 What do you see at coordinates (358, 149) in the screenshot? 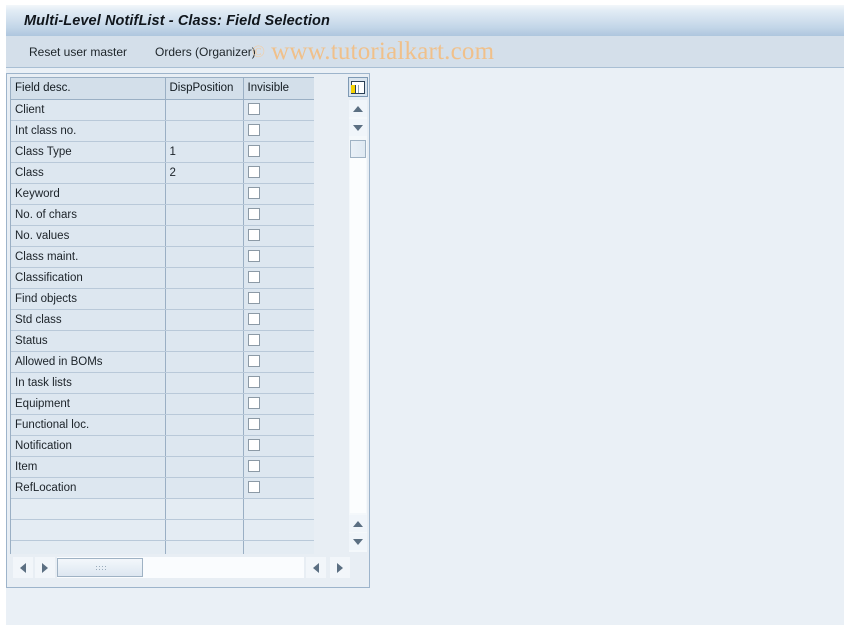
I see `vertical-scrollbar-thumb` at bounding box center [358, 149].